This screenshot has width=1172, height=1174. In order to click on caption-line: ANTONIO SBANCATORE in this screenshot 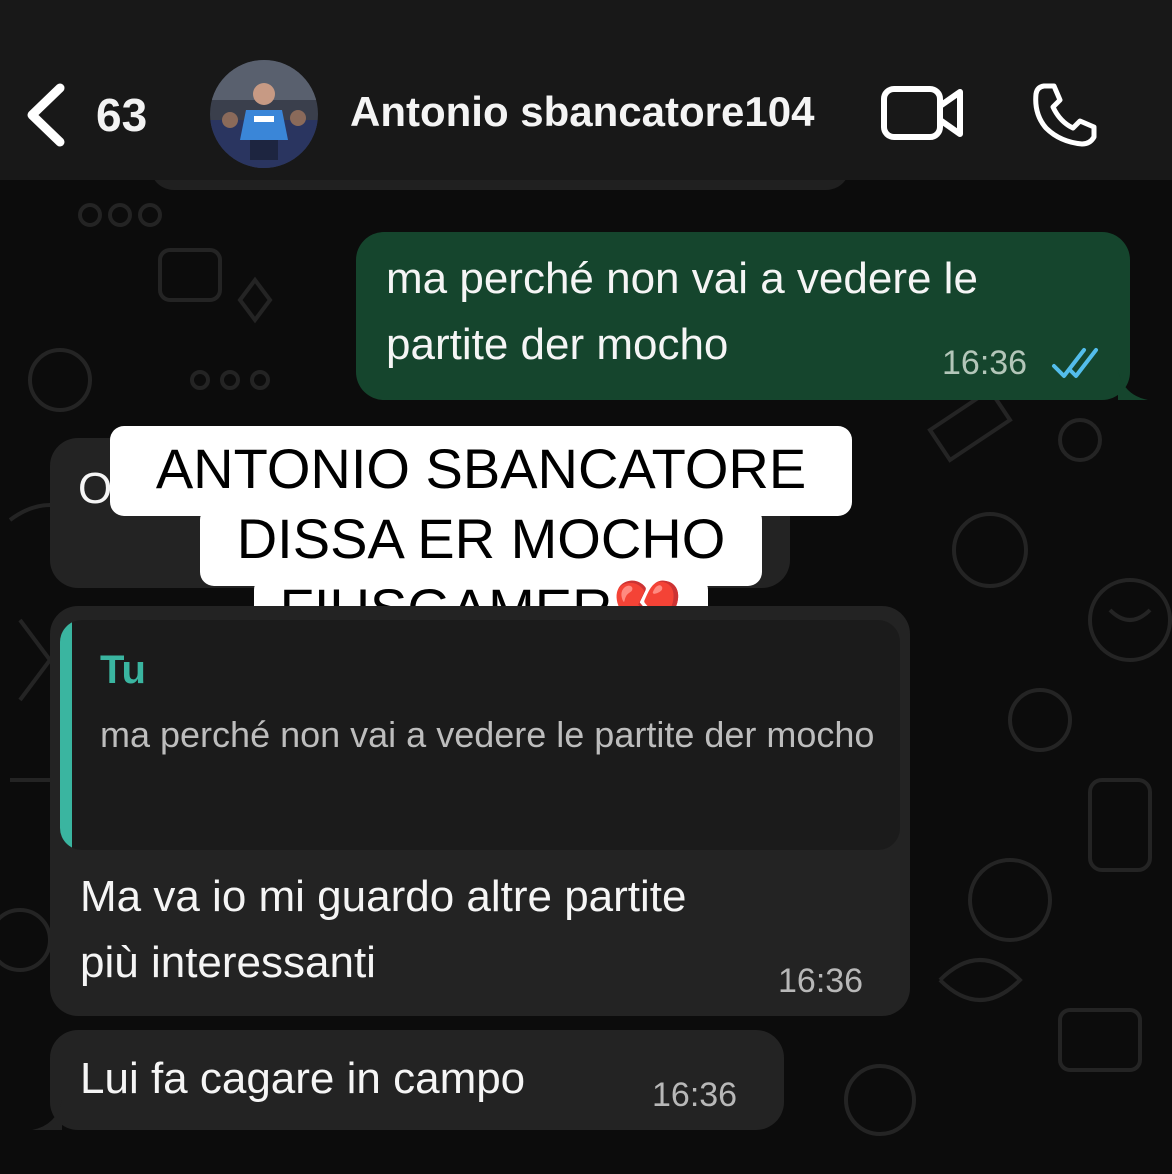, I will do `click(481, 468)`.